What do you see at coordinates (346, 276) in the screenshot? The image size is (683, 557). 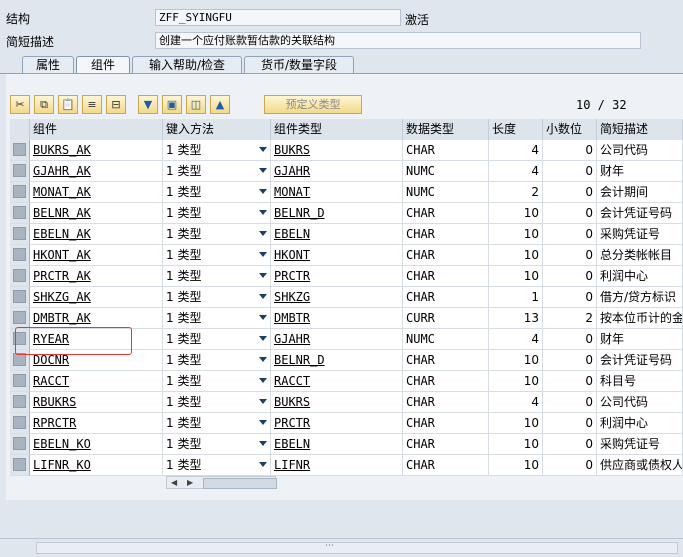 I see `table-row: PRCTR_AK 1 类型 PRCTR CHAR 10 0 利润中心` at bounding box center [346, 276].